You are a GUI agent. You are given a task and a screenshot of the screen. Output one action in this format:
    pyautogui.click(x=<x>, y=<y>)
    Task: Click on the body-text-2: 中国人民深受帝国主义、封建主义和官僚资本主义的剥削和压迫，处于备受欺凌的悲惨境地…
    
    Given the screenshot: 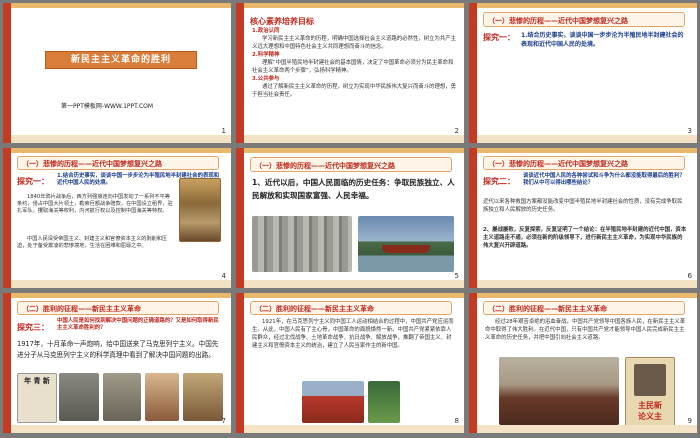 What is the action you would take?
    pyautogui.click(x=92, y=242)
    